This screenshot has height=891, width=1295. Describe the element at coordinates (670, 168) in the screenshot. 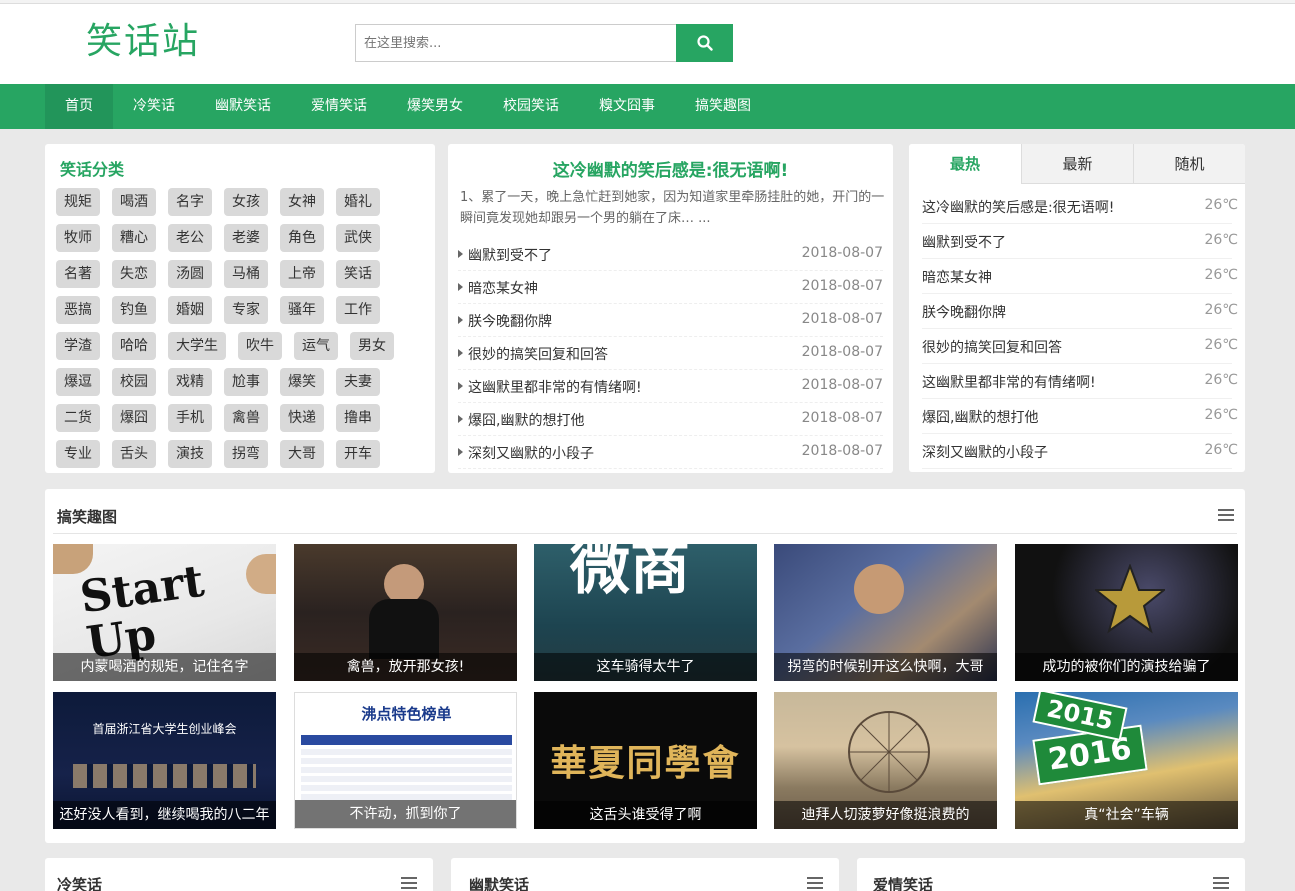

I see `featured-title: 这冷幽默的笑后感是:很无语啊!` at that location.